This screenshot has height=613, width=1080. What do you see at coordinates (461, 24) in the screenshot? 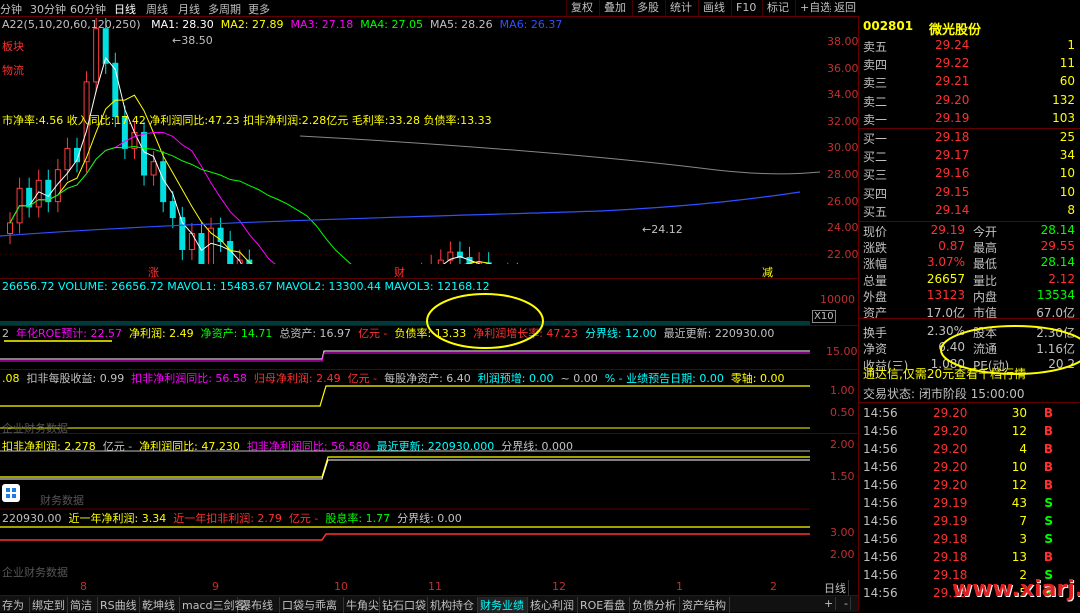
I see `ma-value: MA5: 28.26` at bounding box center [461, 24].